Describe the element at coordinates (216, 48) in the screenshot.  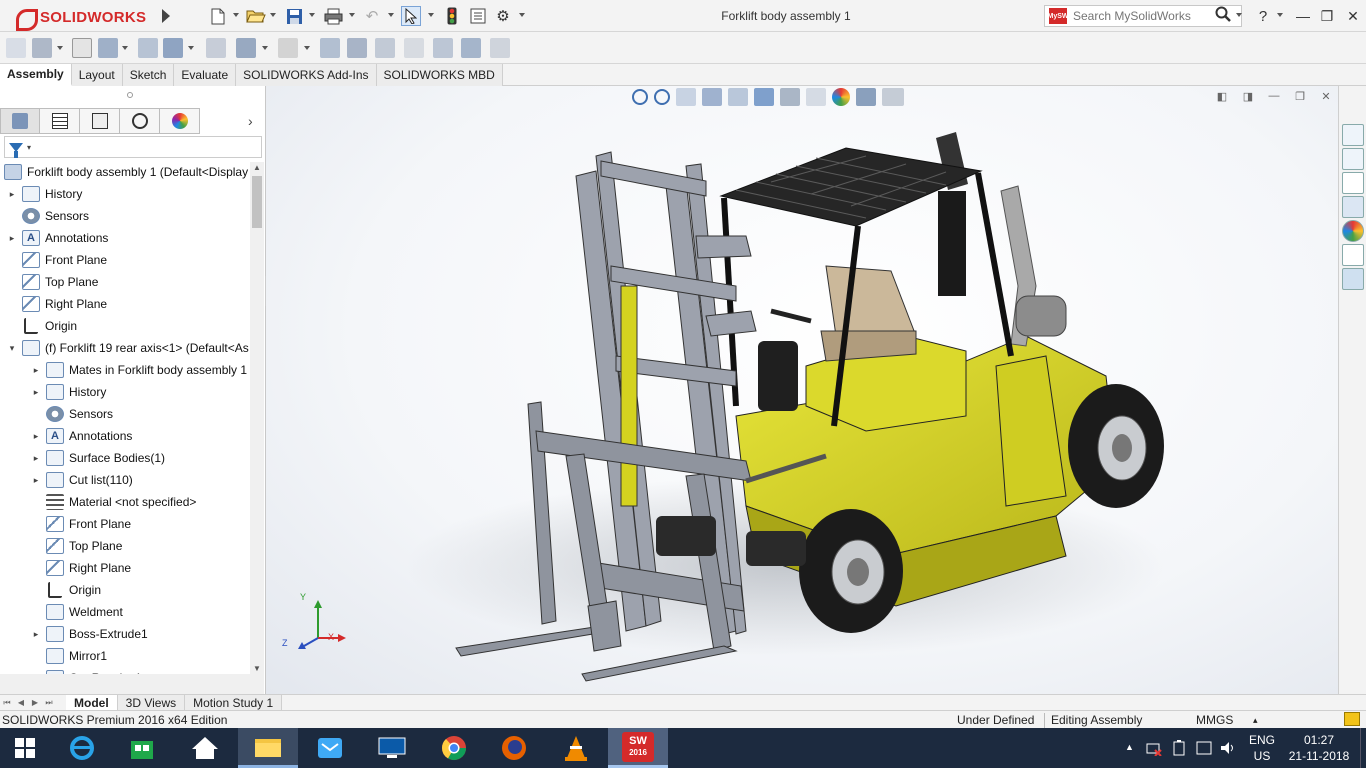
I see `show-hidden-icon` at that location.